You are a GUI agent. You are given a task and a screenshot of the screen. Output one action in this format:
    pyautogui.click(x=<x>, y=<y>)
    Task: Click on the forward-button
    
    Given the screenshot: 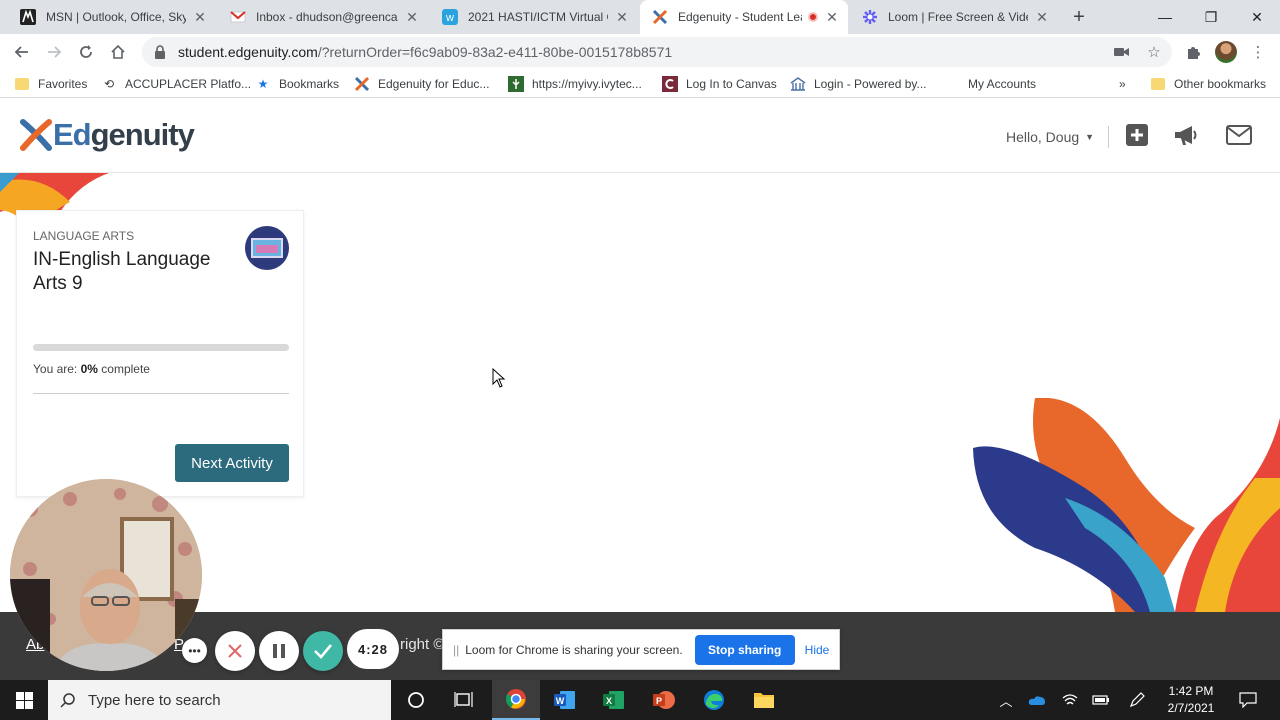 What is the action you would take?
    pyautogui.click(x=54, y=52)
    